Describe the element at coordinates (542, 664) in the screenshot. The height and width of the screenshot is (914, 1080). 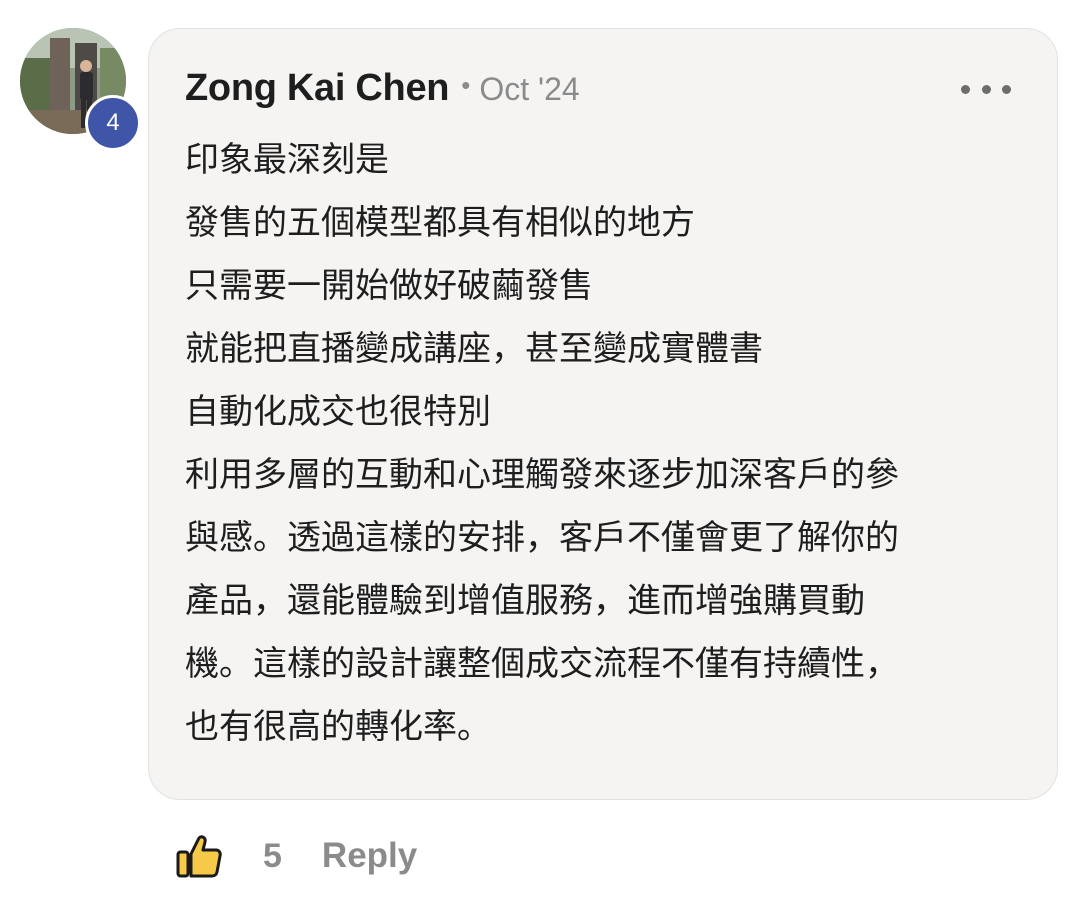
I see `comment-text-line: 機。這樣的設計讓整個成交流程不僅有持續性，` at that location.